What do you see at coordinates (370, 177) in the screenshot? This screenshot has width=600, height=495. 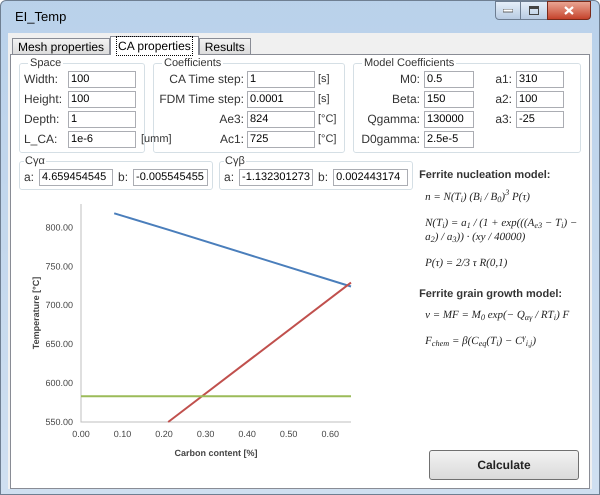 I see `input-field: 0.002443174` at bounding box center [370, 177].